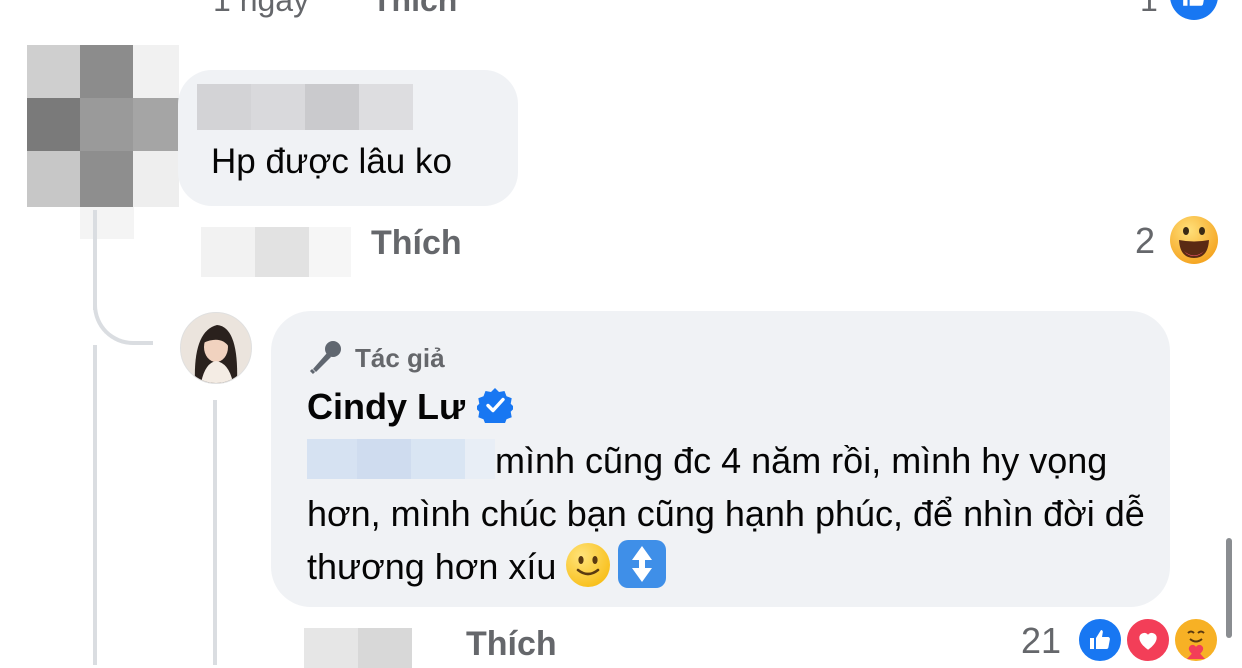 This screenshot has height=668, width=1242. What do you see at coordinates (1149, 9) in the screenshot?
I see `reaction-count: 1` at bounding box center [1149, 9].